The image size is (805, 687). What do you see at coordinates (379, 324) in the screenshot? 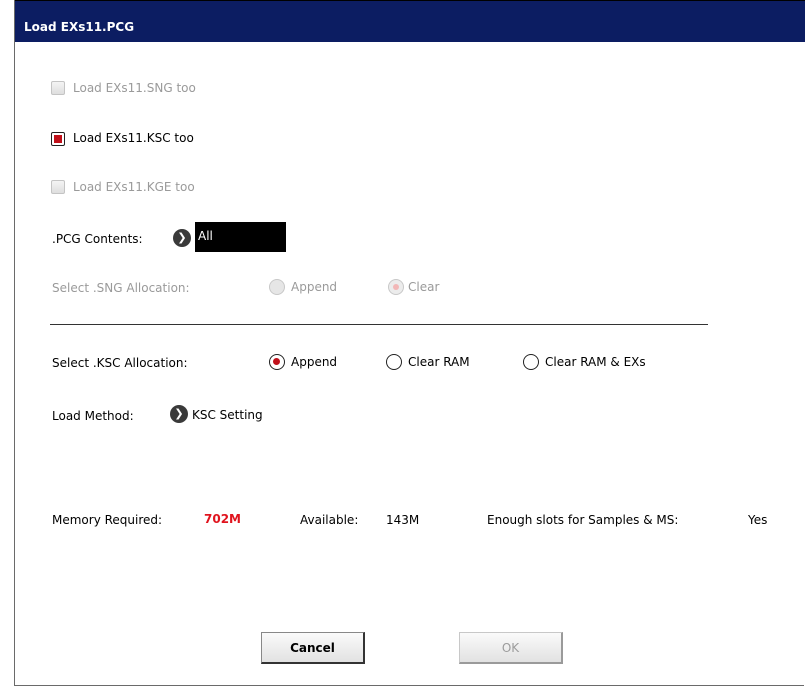
I see `section-divider` at bounding box center [379, 324].